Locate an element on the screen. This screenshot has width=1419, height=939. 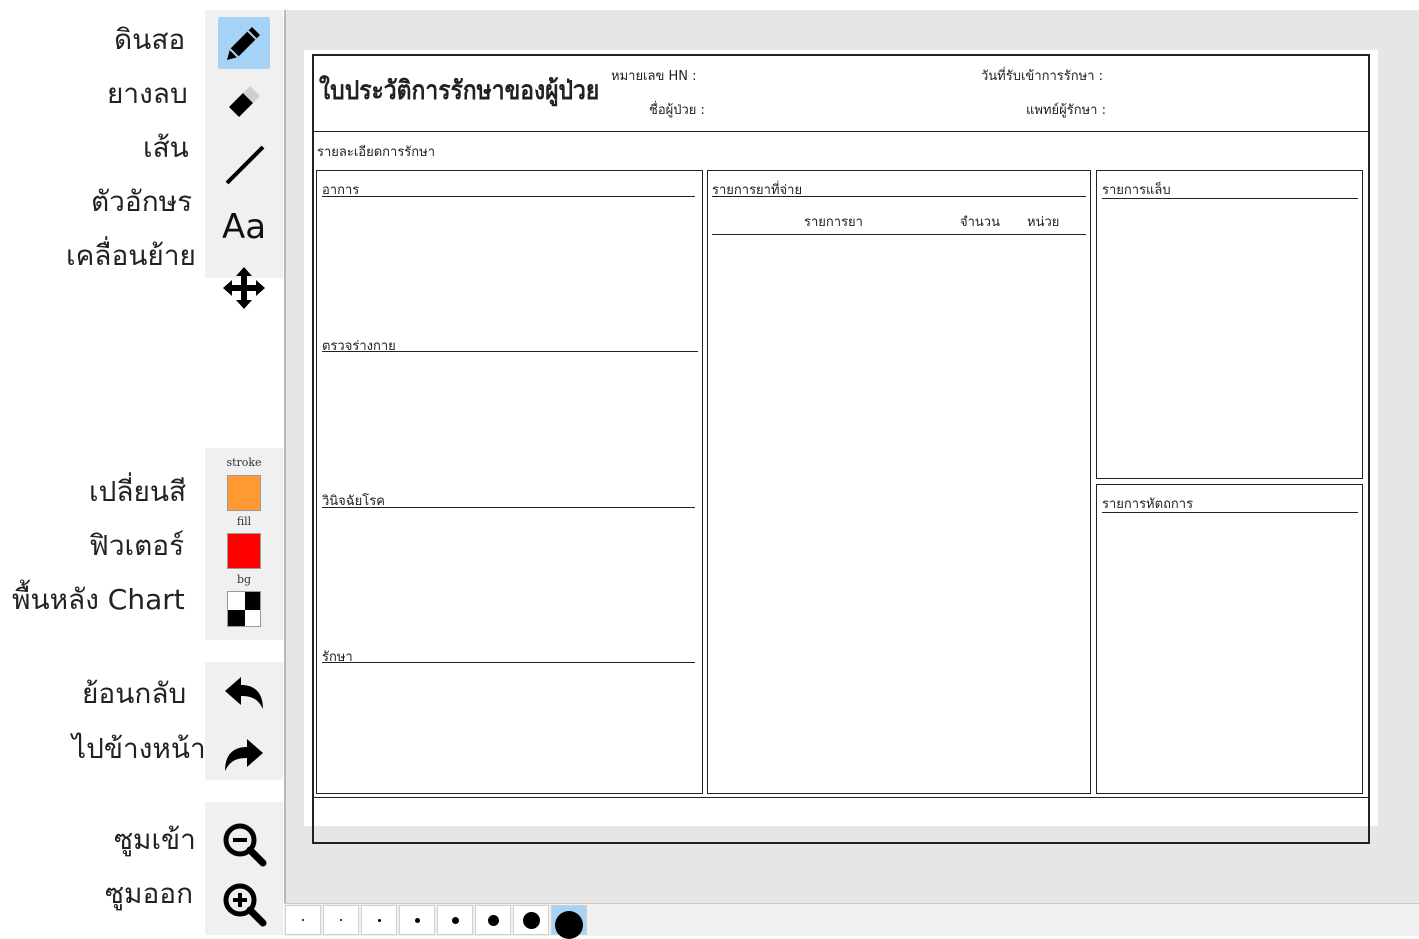
admit-date-label: วันที่รับเข้าการรักษา : is located at coordinates (1042, 76).